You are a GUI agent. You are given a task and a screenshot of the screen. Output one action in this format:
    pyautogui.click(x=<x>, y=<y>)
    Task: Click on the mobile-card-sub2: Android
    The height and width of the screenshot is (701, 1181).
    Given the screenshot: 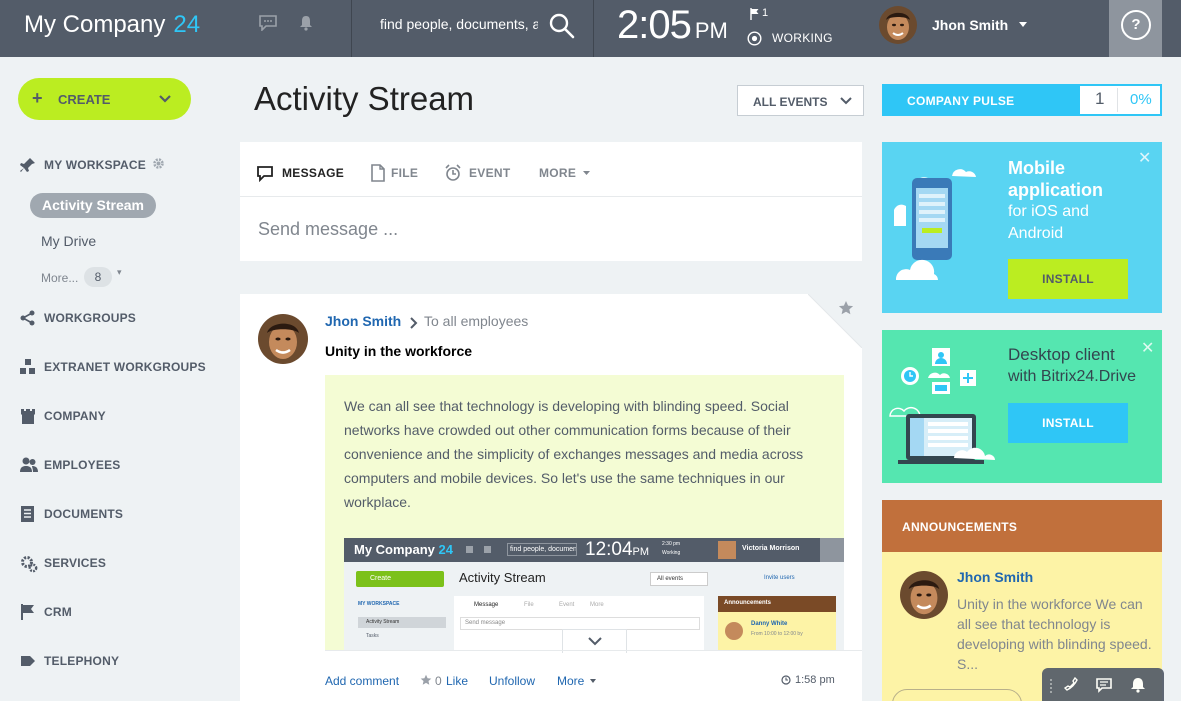 What is the action you would take?
    pyautogui.click(x=1036, y=233)
    